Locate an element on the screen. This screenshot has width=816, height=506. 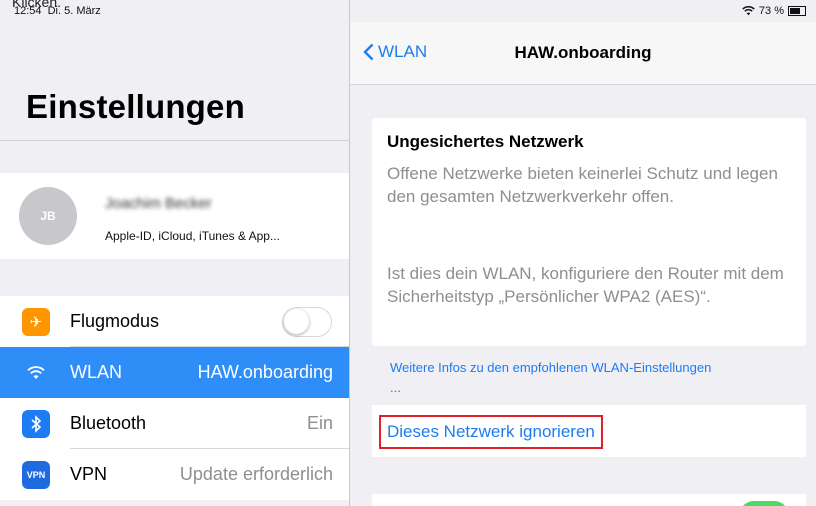
toggle-knob is located at coordinates (296, 321).